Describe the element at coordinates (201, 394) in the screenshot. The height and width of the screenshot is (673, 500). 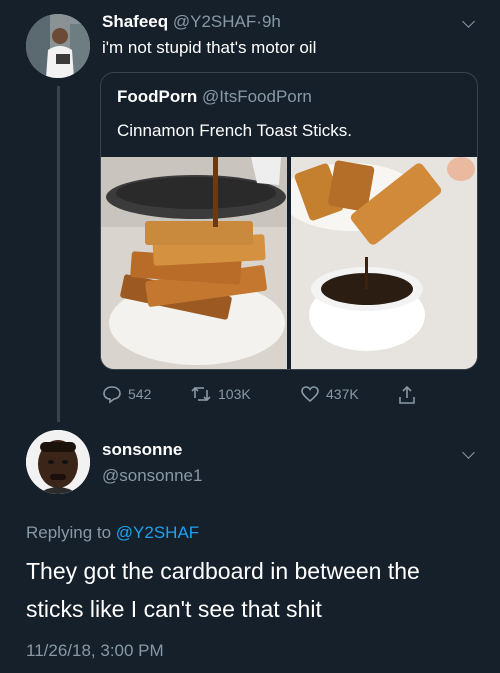
I see `retweet-icon` at that location.